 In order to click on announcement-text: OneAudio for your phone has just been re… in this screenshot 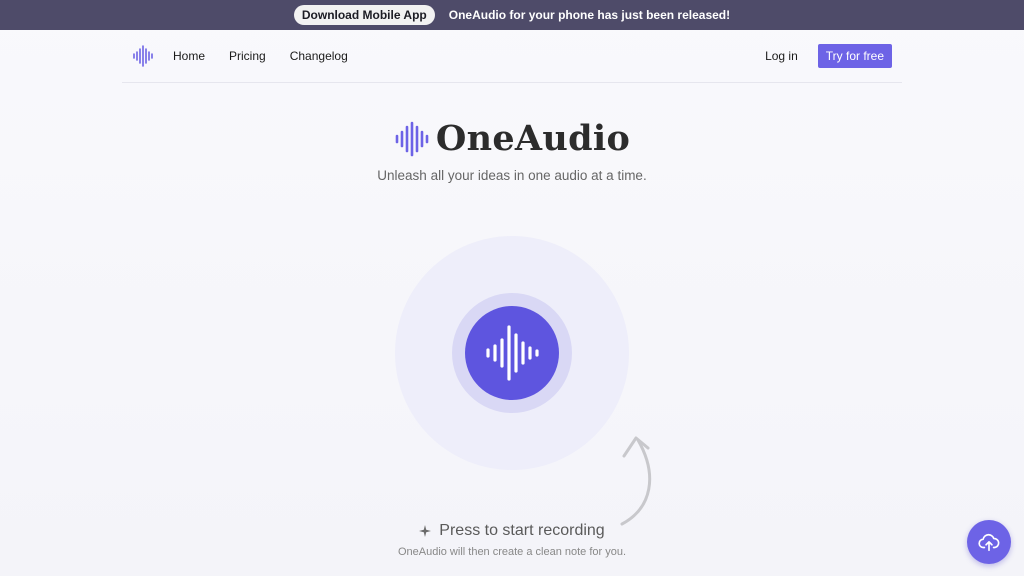, I will do `click(589, 15)`.